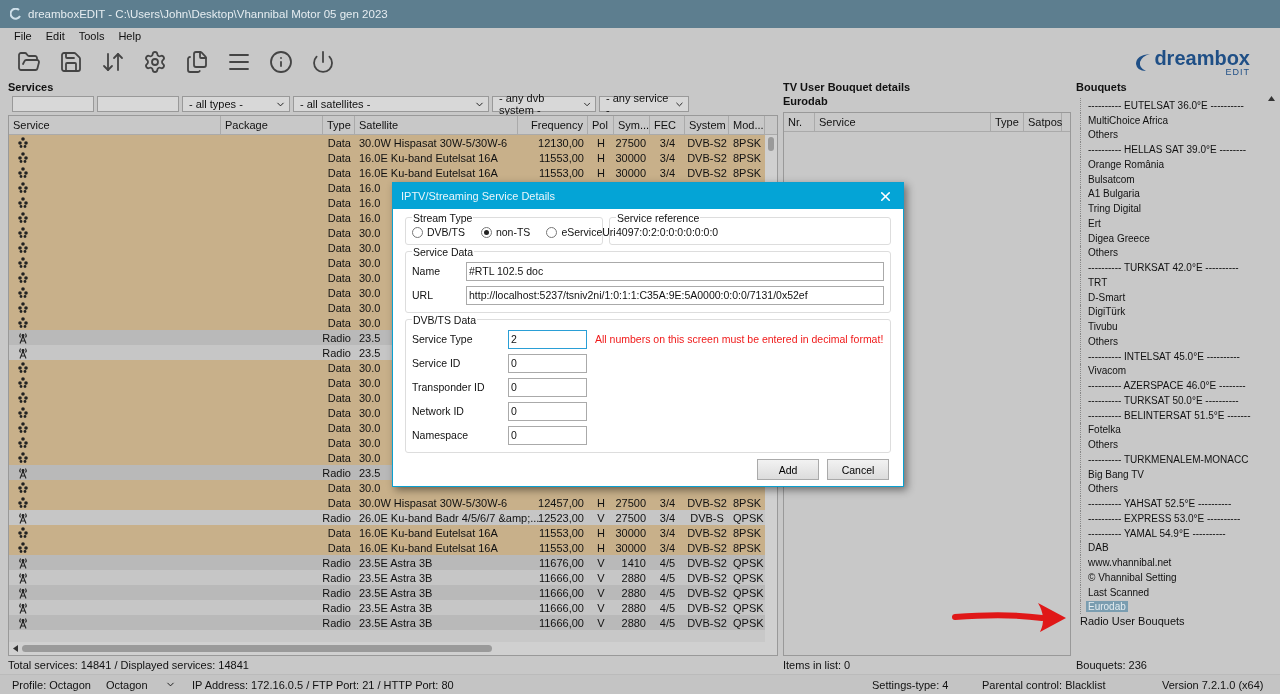 The width and height of the screenshot is (1280, 694). I want to click on column-header: Pol, so click(601, 125).